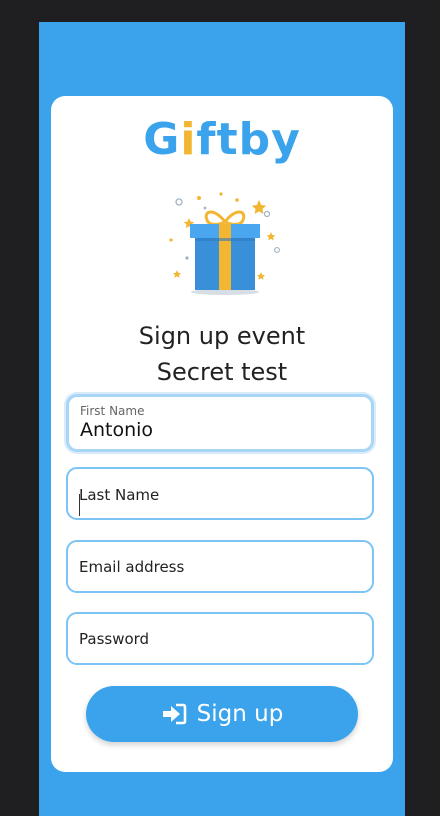 The height and width of the screenshot is (816, 440). Describe the element at coordinates (220, 423) in the screenshot. I see `first-name-field: First Name Antonio` at that location.